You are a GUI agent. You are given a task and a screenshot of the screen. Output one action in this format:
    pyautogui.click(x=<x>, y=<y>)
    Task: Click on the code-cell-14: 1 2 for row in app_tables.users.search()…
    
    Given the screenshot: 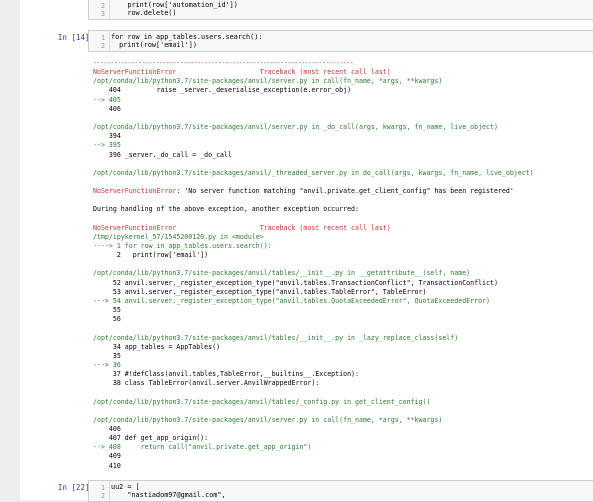 What is the action you would take?
    pyautogui.click(x=340, y=41)
    